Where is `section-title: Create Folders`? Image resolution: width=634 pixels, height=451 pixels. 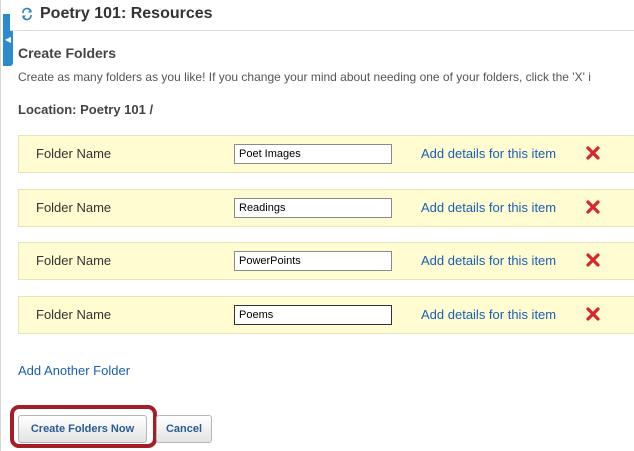
section-title: Create Folders is located at coordinates (67, 53).